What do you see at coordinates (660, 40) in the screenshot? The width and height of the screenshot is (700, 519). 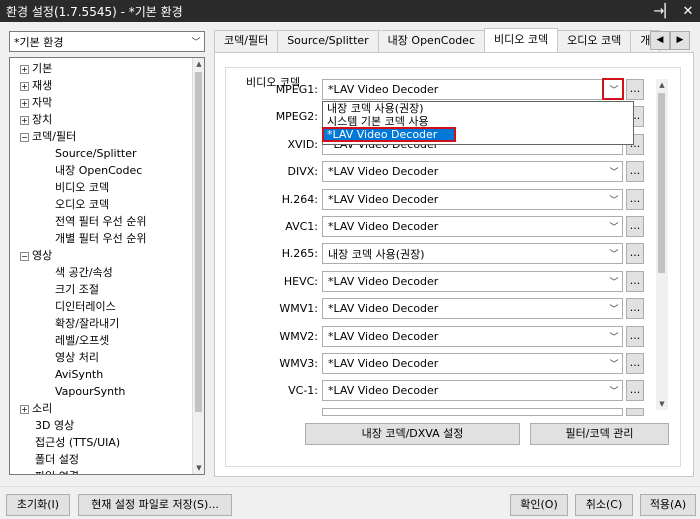 I see `tab-scroll-left-icon: ◀` at bounding box center [660, 40].